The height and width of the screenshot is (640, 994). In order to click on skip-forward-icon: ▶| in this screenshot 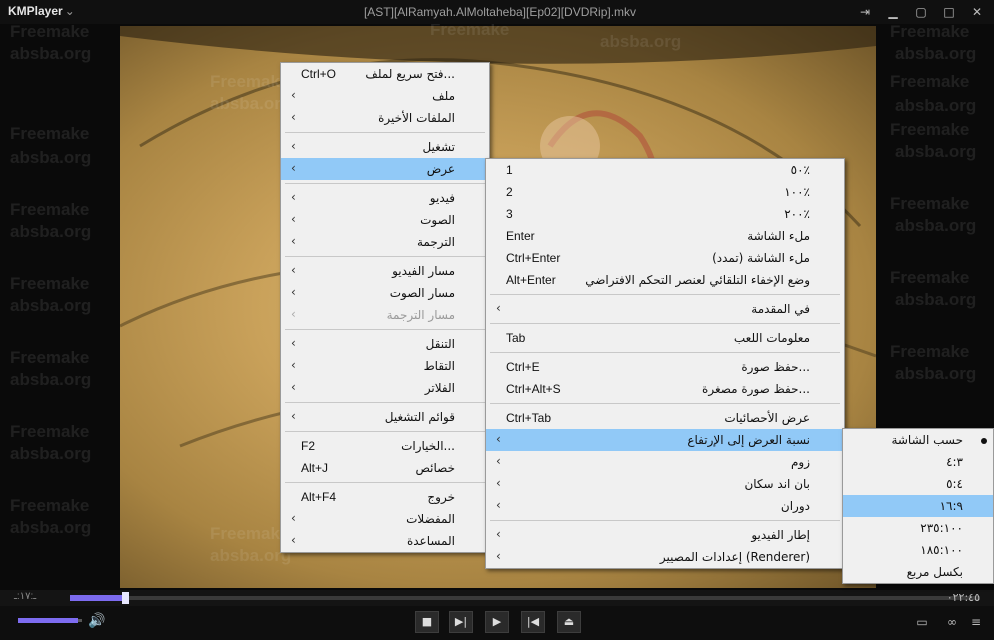, I will do `click(461, 621)`.